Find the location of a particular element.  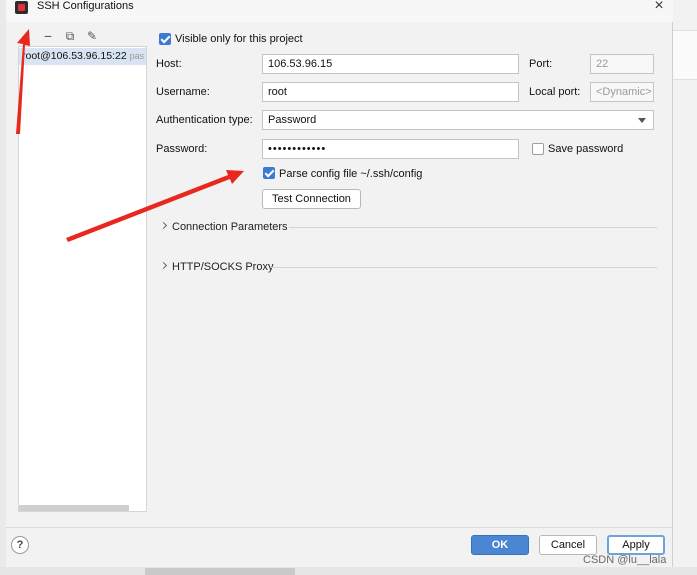

app-icon is located at coordinates (21, 7).